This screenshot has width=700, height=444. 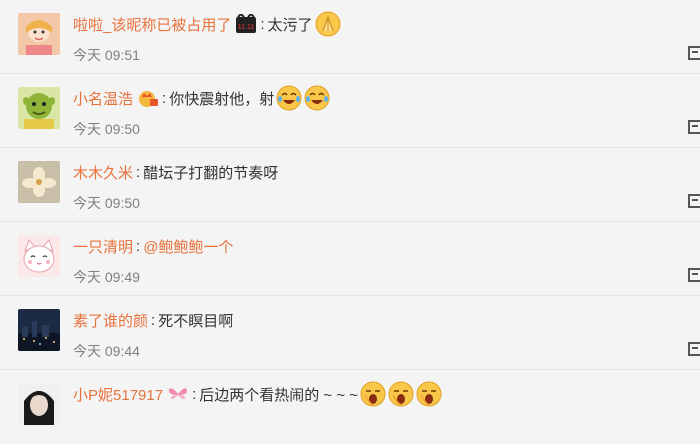 I want to click on comment-line: 木木久米 : 醋坛子打翻的节奏呀, so click(x=176, y=172).